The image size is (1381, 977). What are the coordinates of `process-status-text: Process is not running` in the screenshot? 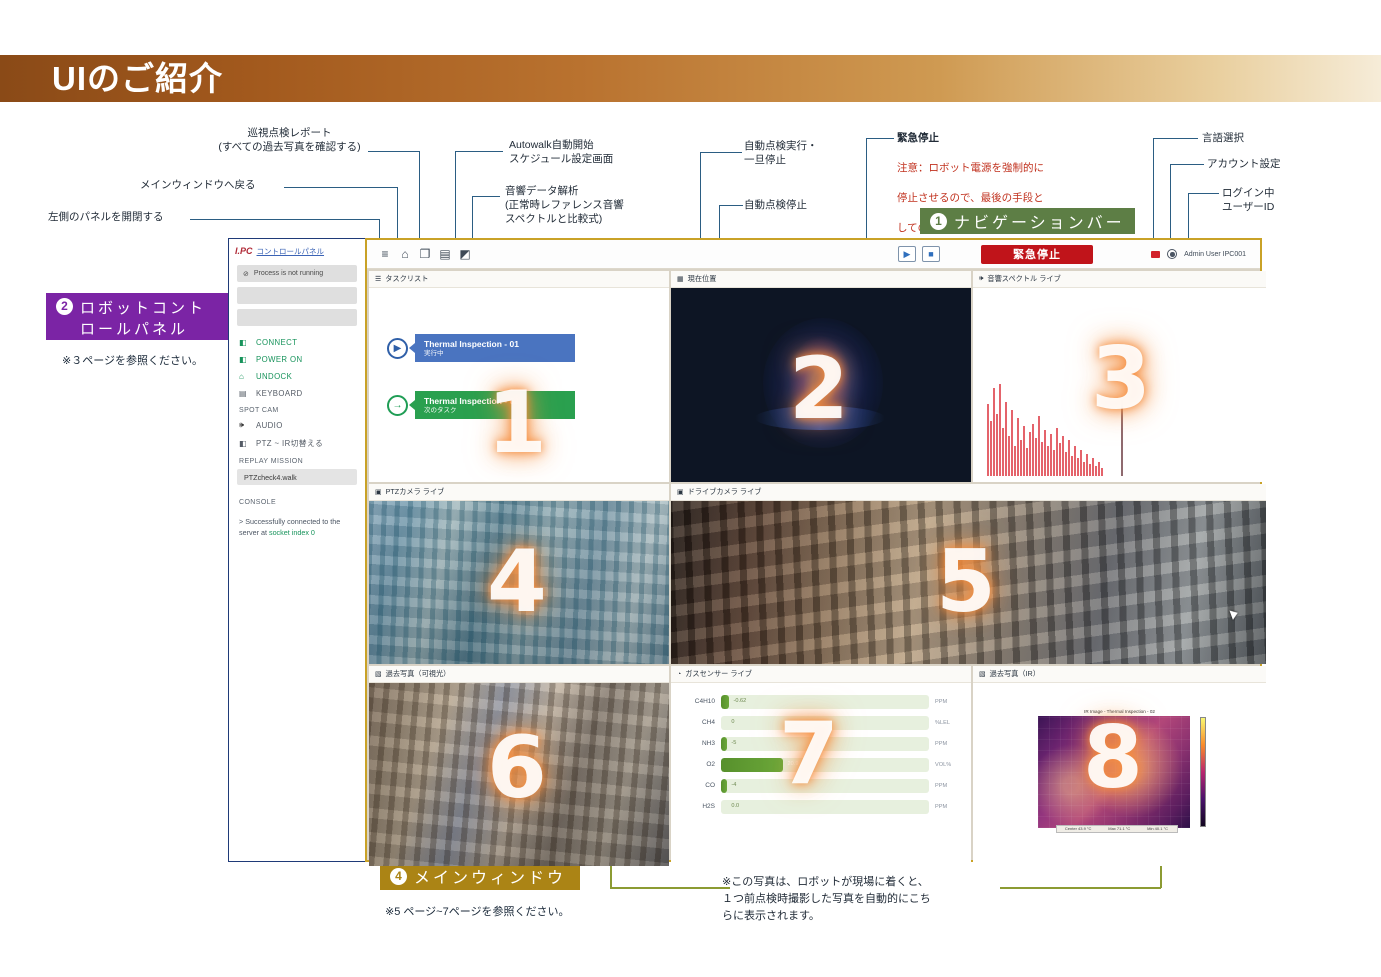 It's located at (288, 273).